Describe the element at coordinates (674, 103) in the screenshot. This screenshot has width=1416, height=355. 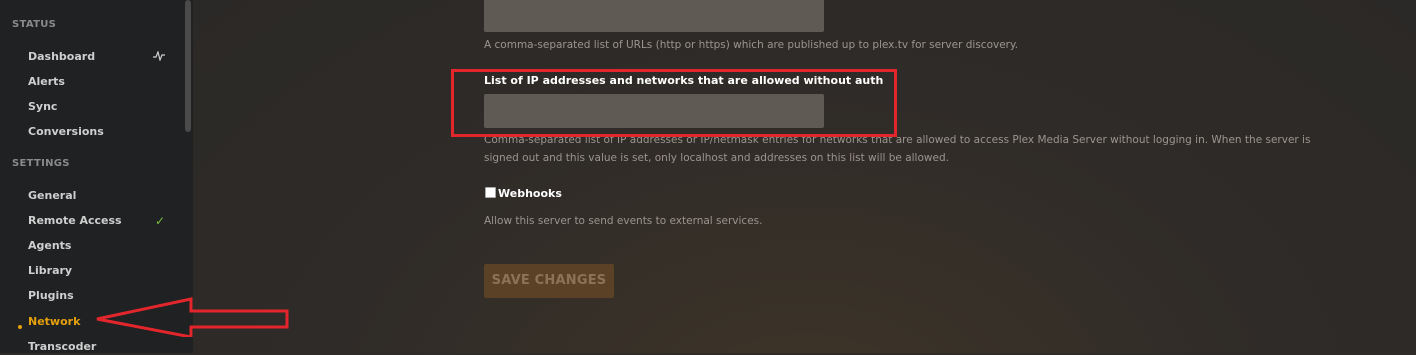
I see `annotation-highlight-box` at that location.